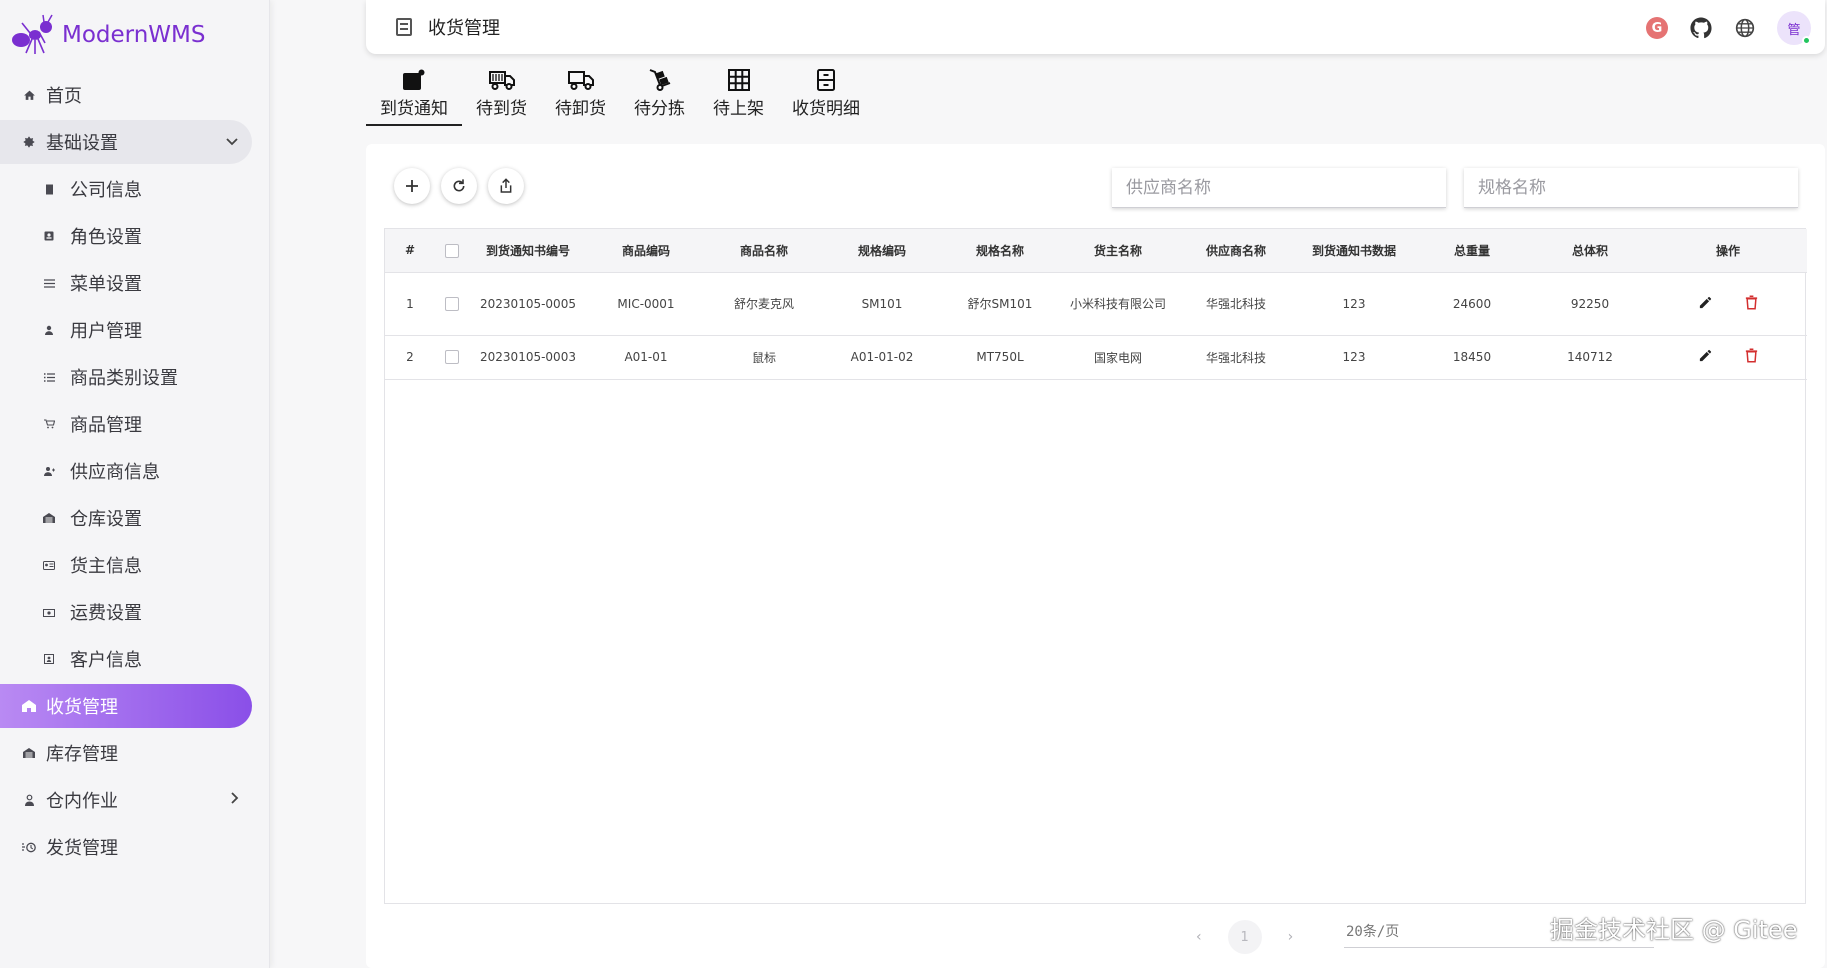  I want to click on add-button, so click(412, 186).